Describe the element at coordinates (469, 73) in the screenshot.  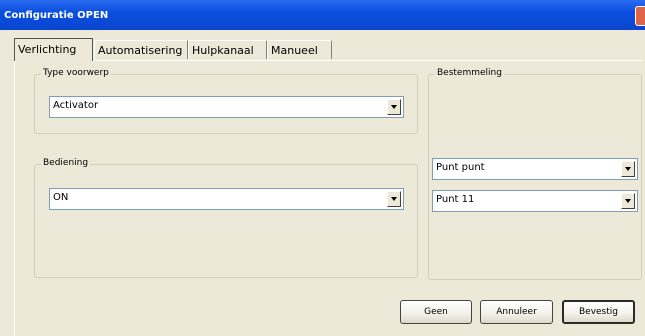
I see `bestemmeling-label: Bestemmeling` at that location.